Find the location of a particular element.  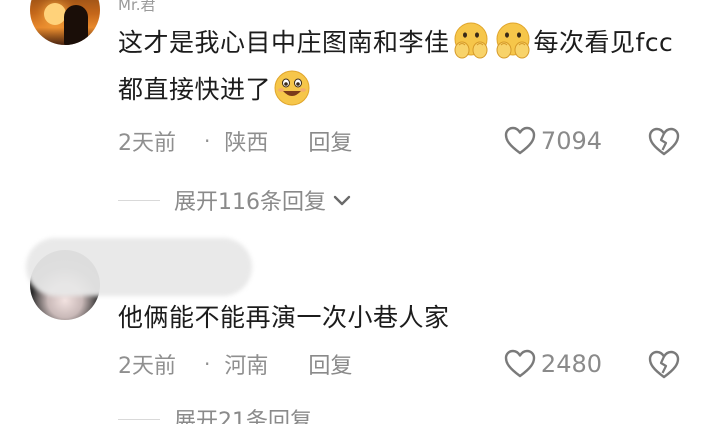

like-button: 7094 is located at coordinates (552, 141).